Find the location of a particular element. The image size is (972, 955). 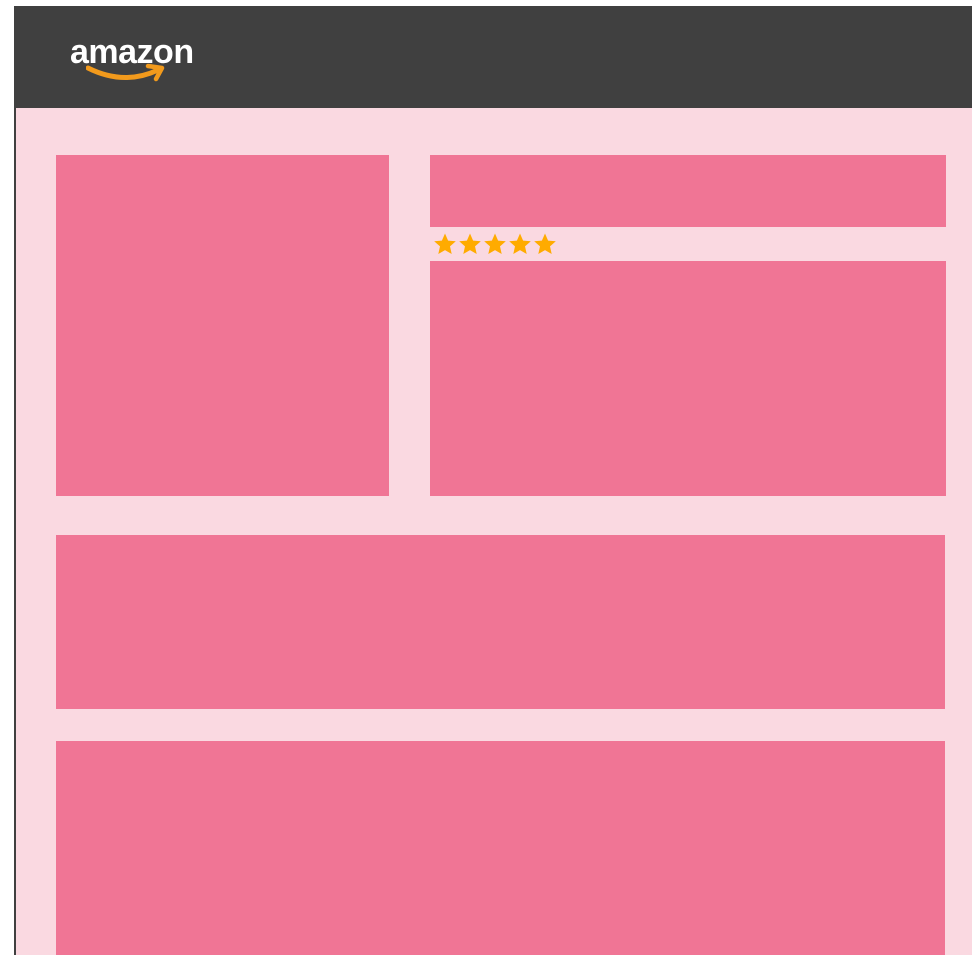

product-image-placeholder is located at coordinates (222, 325).